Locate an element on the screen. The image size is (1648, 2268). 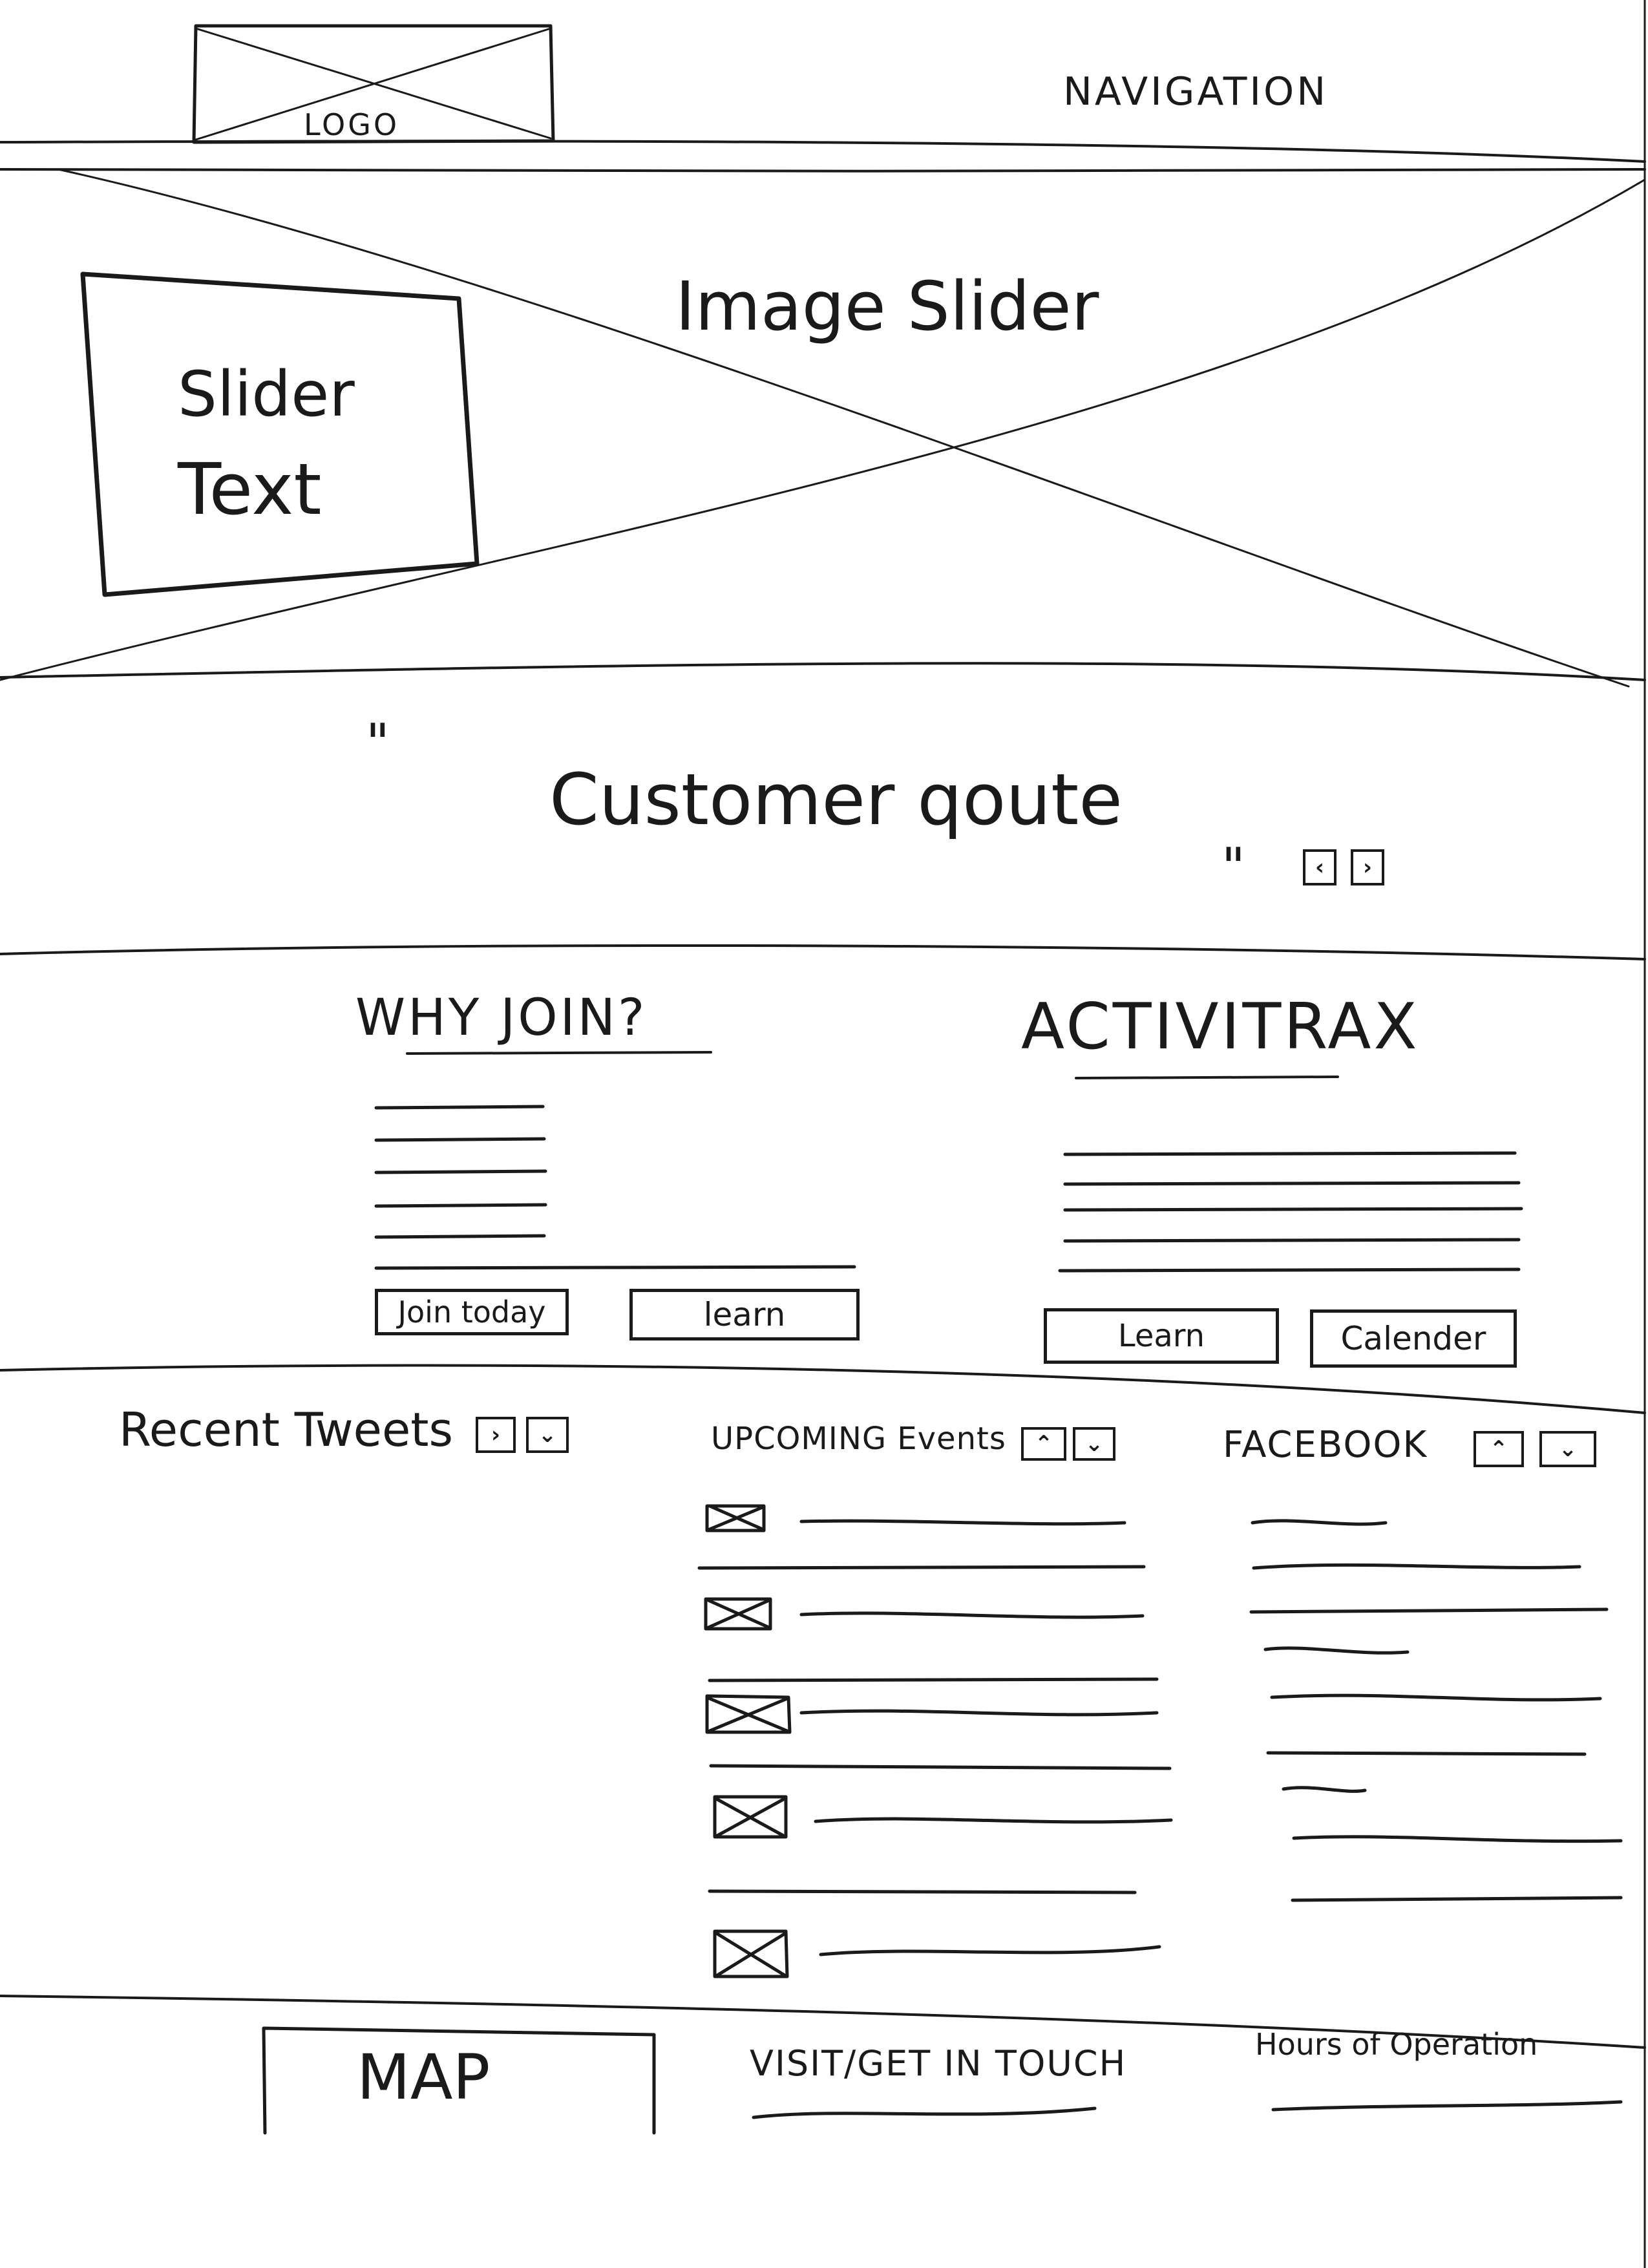
activitrax-learn-button: Learn is located at coordinates (1161, 1336).